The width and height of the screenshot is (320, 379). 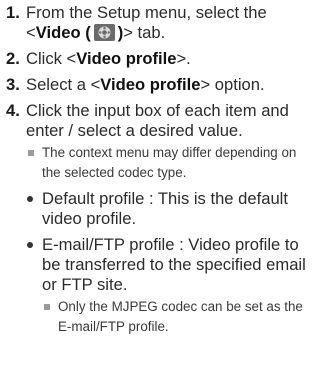 What do you see at coordinates (51, 58) in the screenshot?
I see `step-text: Click <` at bounding box center [51, 58].